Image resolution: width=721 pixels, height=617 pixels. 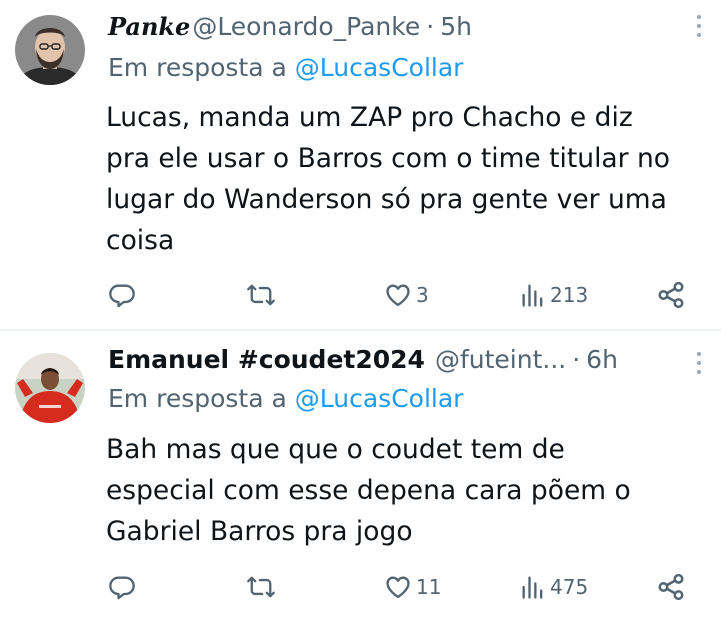 What do you see at coordinates (259, 531) in the screenshot?
I see `tweet-text-line: Gabriel Barros pra jogo` at bounding box center [259, 531].